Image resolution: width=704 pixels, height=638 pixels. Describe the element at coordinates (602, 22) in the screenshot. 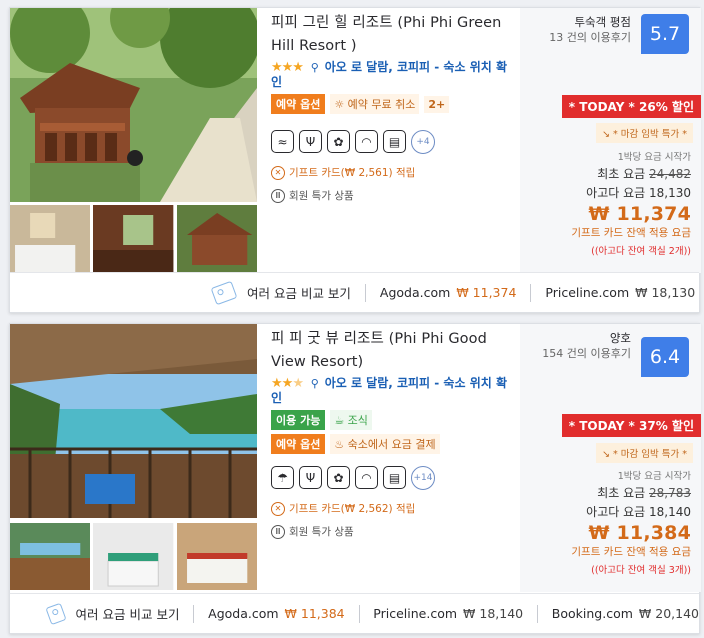

I see `review-label: 투숙객 평점` at that location.